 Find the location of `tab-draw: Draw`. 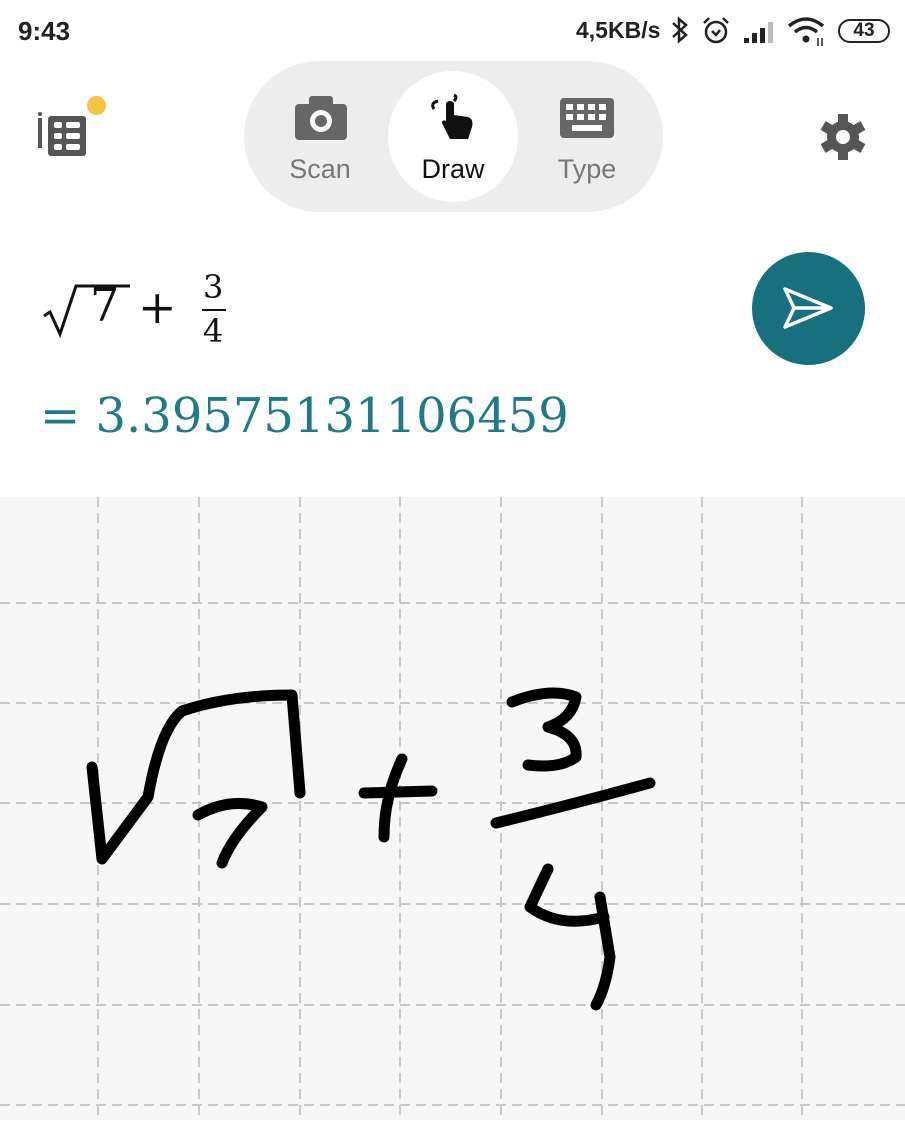

tab-draw: Draw is located at coordinates (453, 136).